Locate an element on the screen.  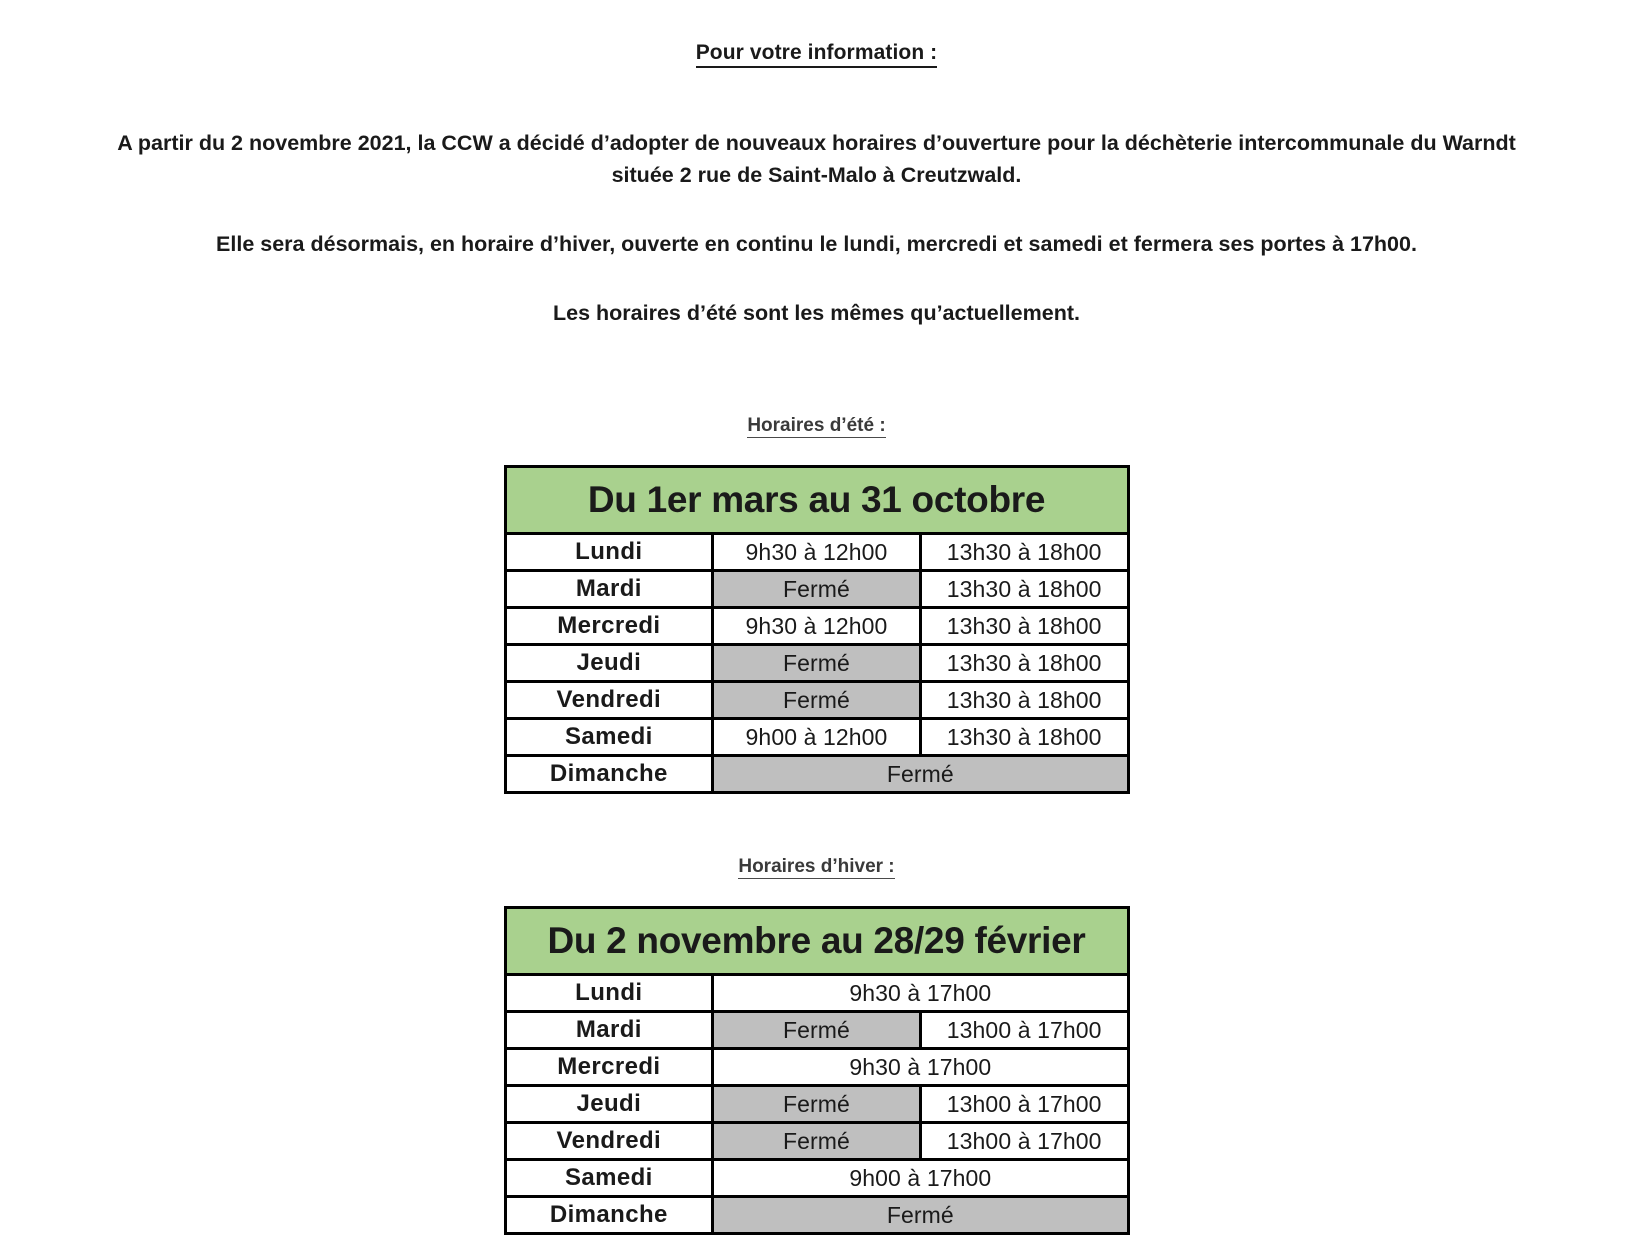
table-row: Lundi 9h30 à 12h00 13h30 à 18h00 is located at coordinates (816, 552).